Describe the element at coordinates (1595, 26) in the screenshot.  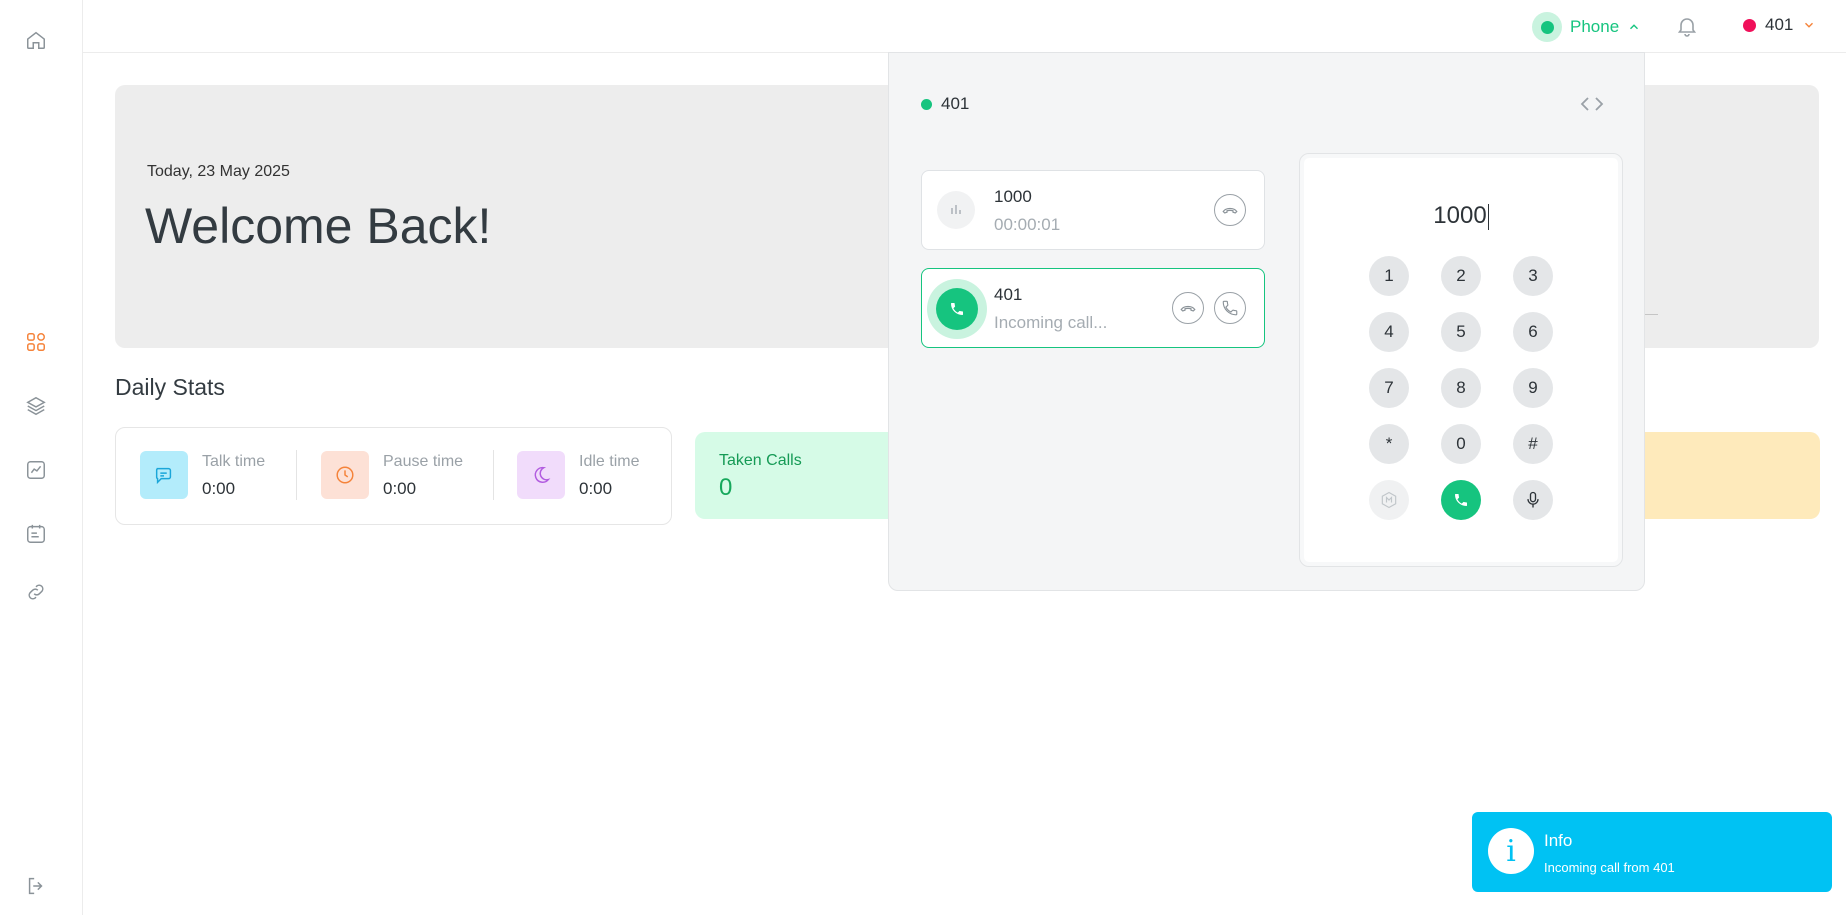
I see `phone-toggle-label: Phone` at that location.